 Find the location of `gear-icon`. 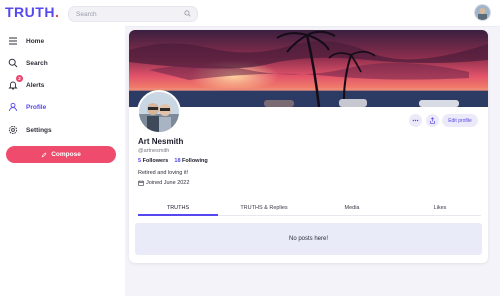

gear-icon is located at coordinates (13, 130).